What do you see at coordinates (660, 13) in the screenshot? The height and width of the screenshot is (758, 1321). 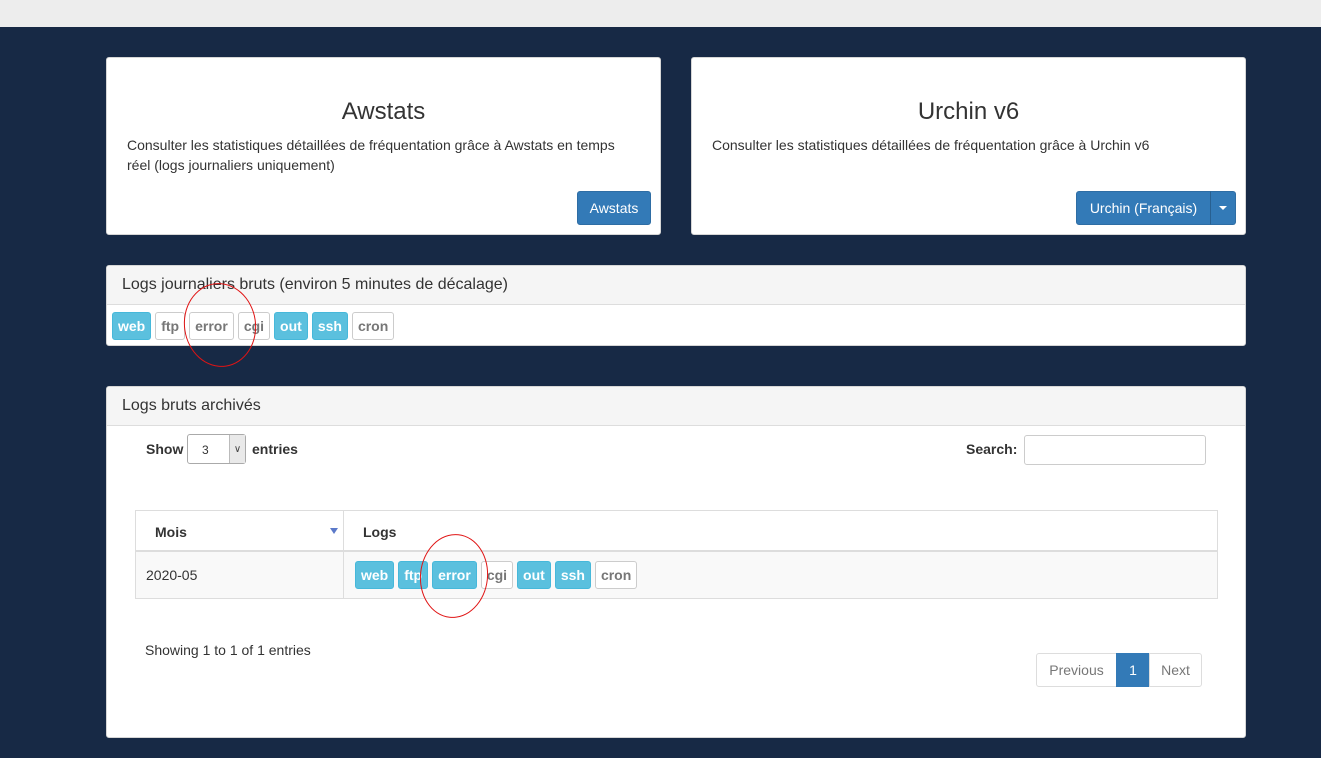 I see `top-bar` at bounding box center [660, 13].